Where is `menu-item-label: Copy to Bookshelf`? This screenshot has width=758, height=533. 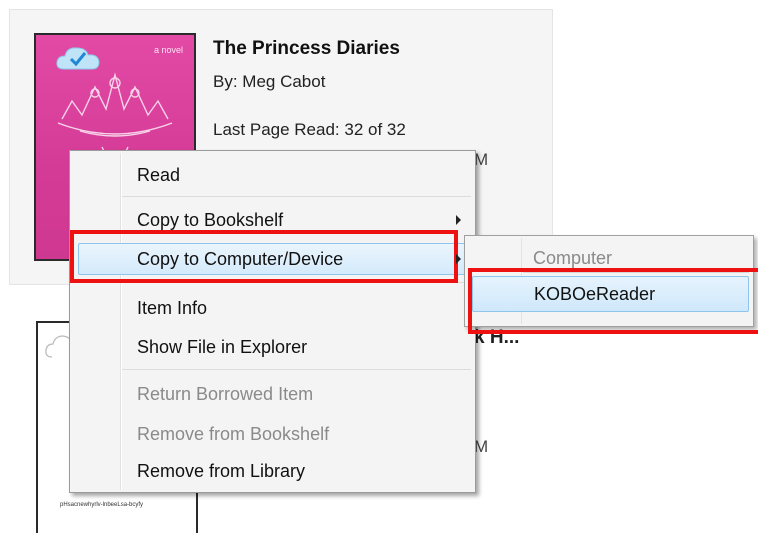
menu-item-label: Copy to Bookshelf is located at coordinates (210, 220).